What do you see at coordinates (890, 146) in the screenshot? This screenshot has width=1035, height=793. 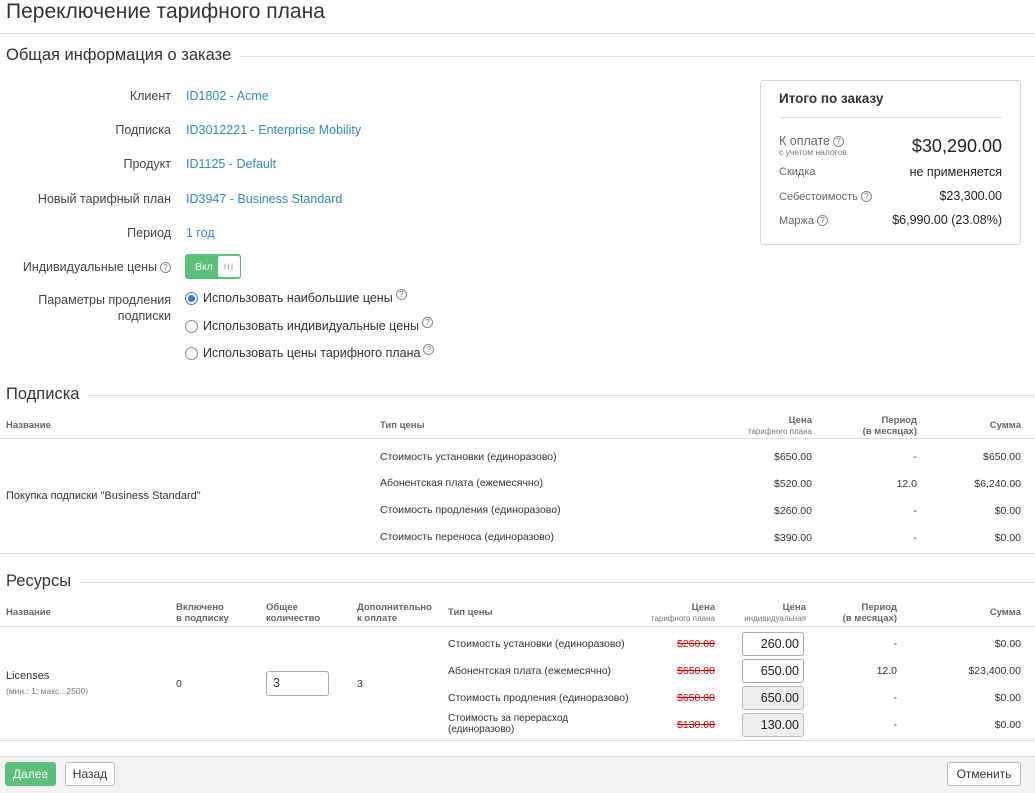 I see `summary-to-pay: К оплате? с учетом налогов $30,290.00` at bounding box center [890, 146].